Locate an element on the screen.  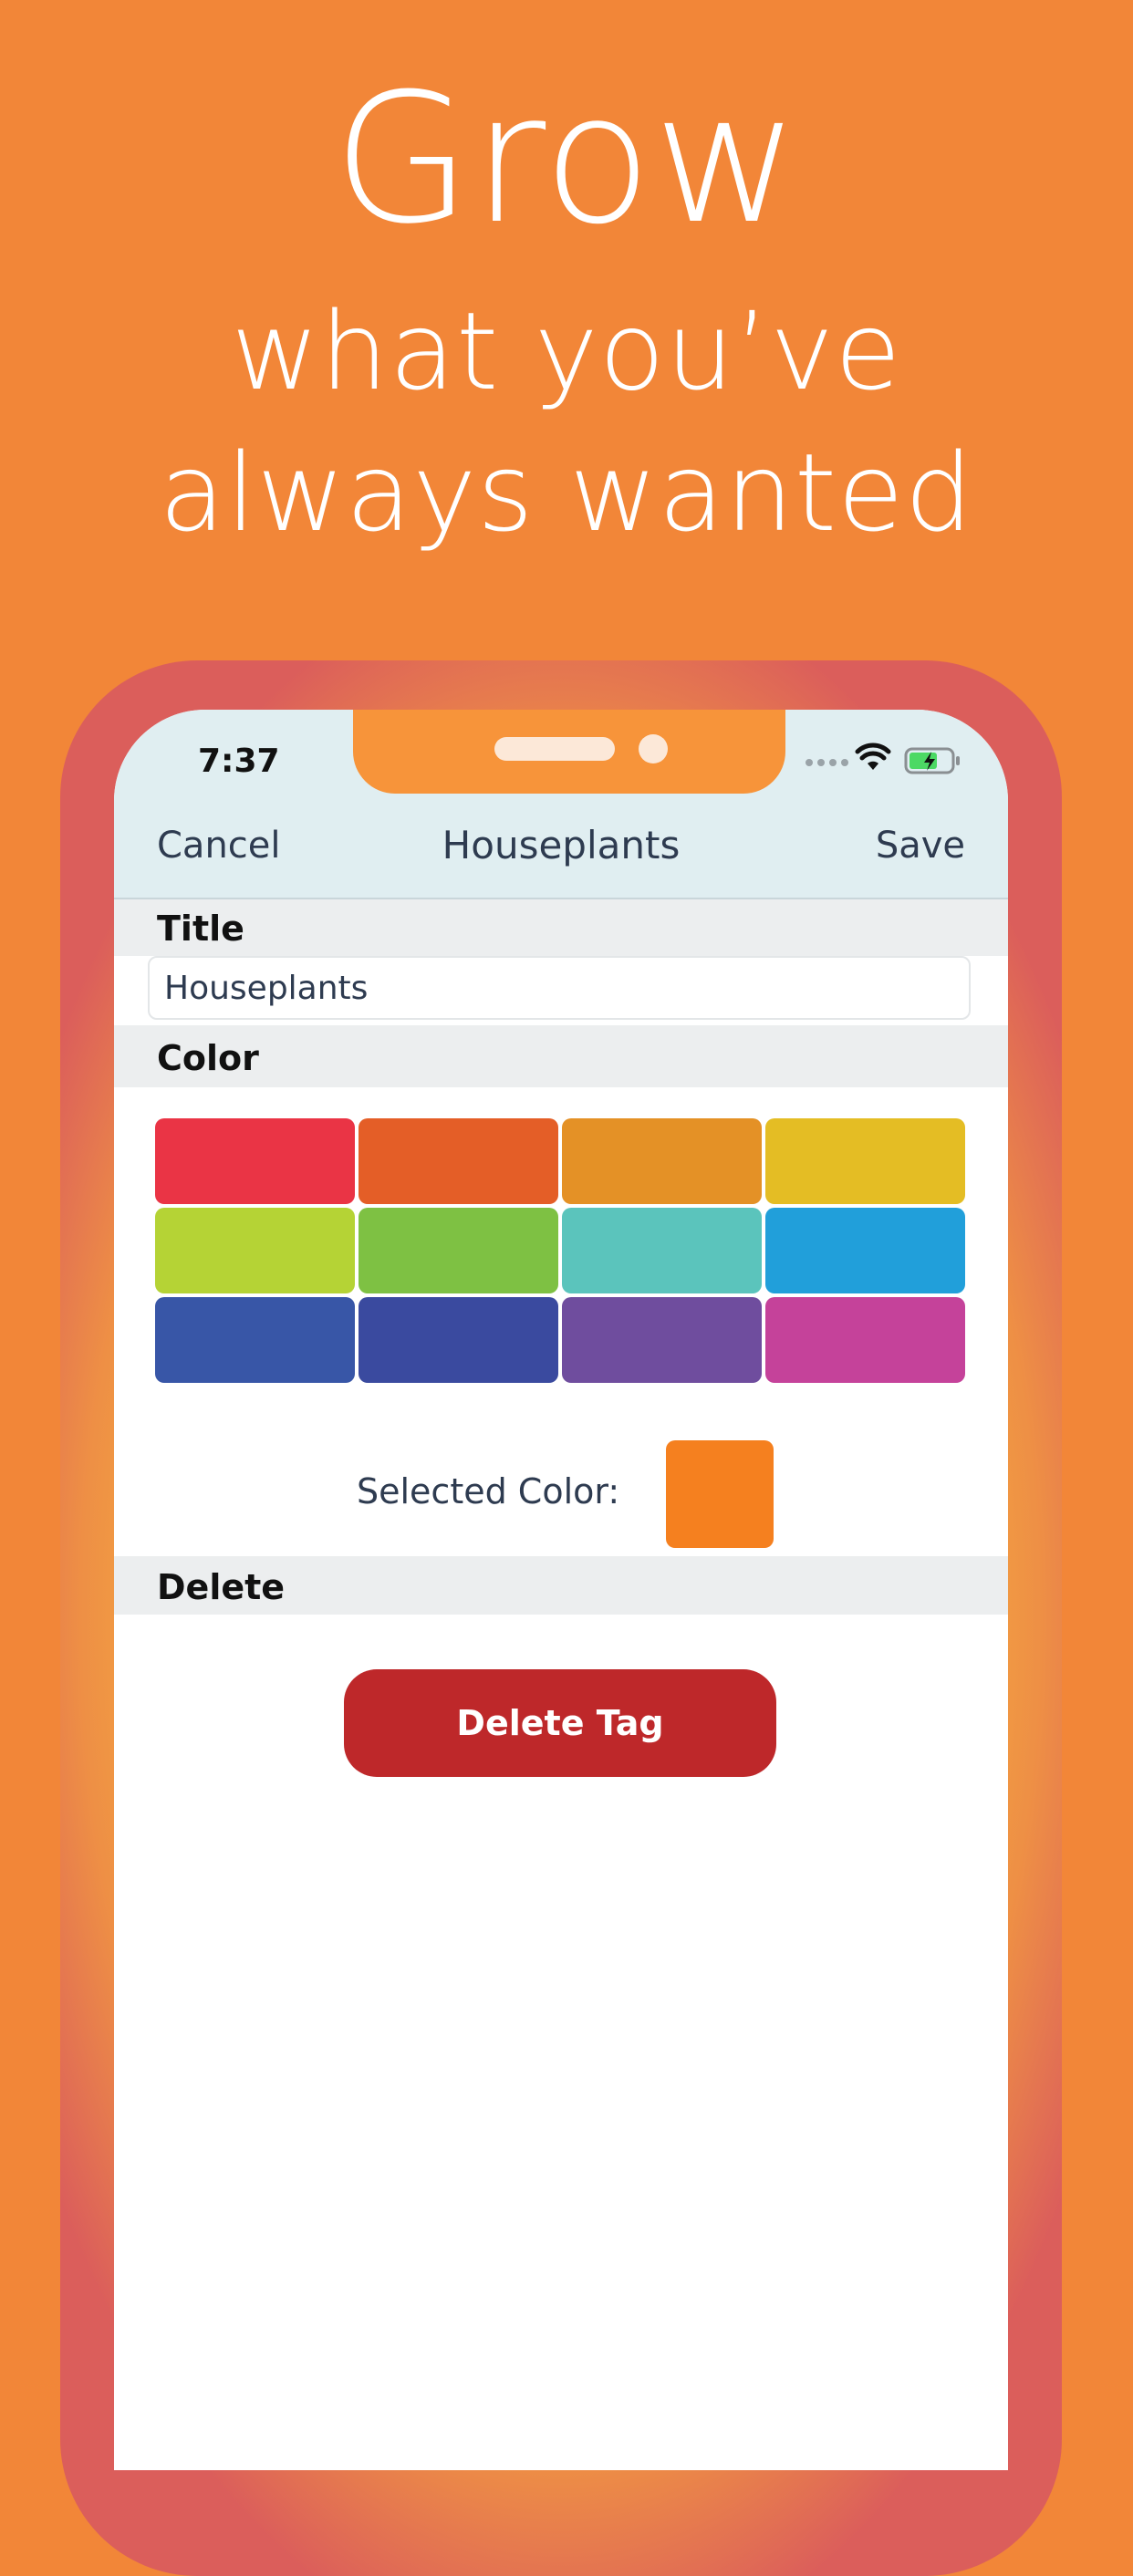
selected-color-swatch is located at coordinates (720, 1494).